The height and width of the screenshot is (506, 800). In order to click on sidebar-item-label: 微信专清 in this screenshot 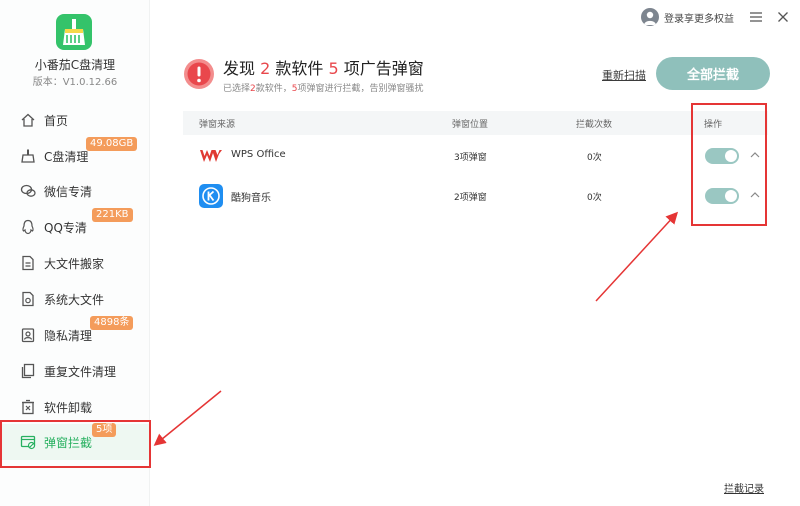, I will do `click(68, 191)`.